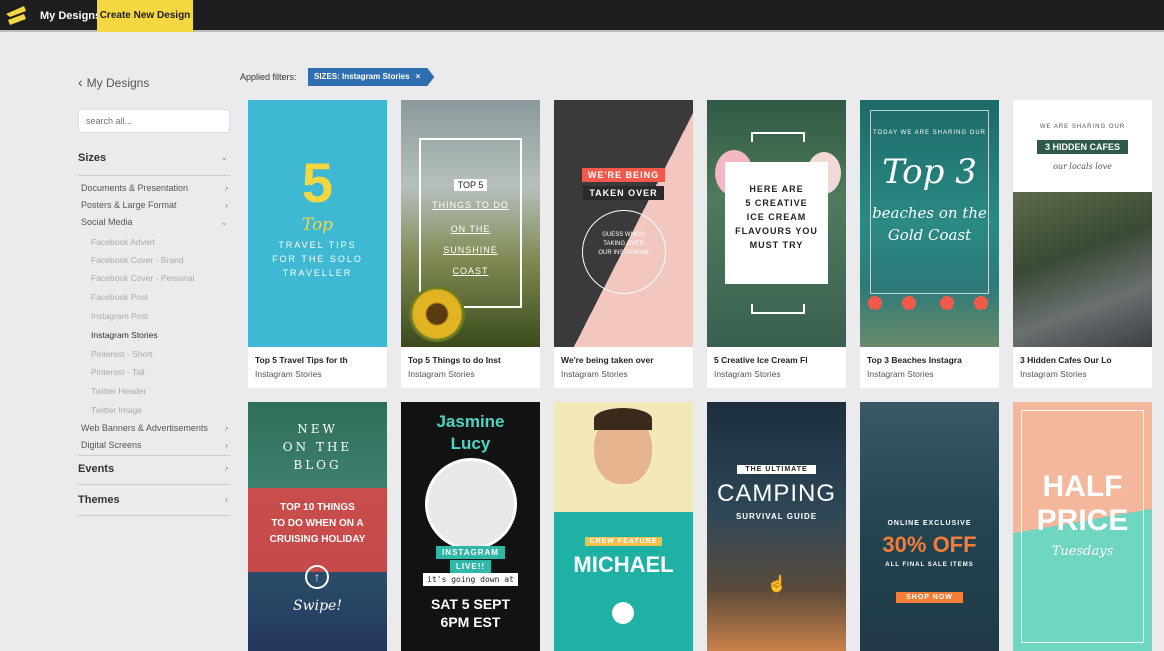  I want to click on chevron-left-icon: ‹, so click(80, 82).